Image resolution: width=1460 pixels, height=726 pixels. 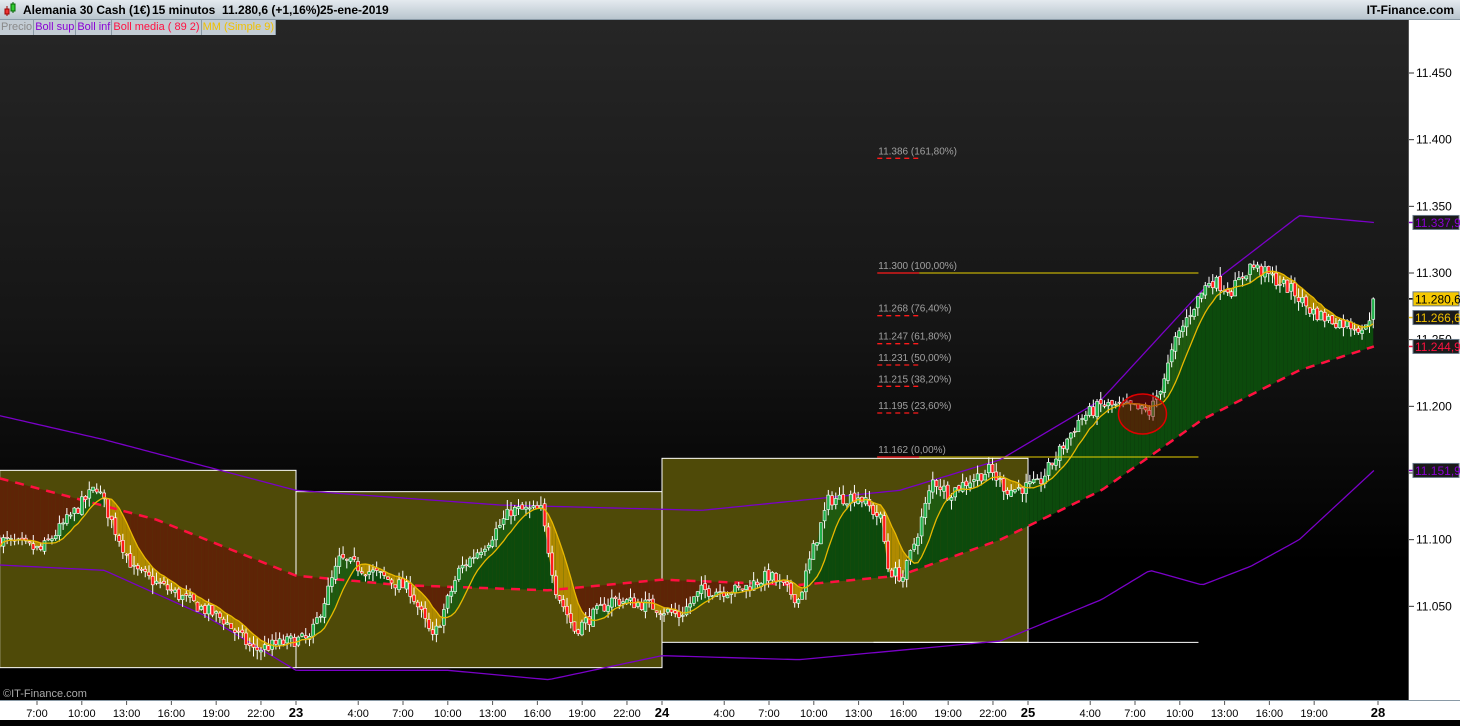 I want to click on legend-boll-media: Boll media ( 89 2), so click(x=156, y=27).